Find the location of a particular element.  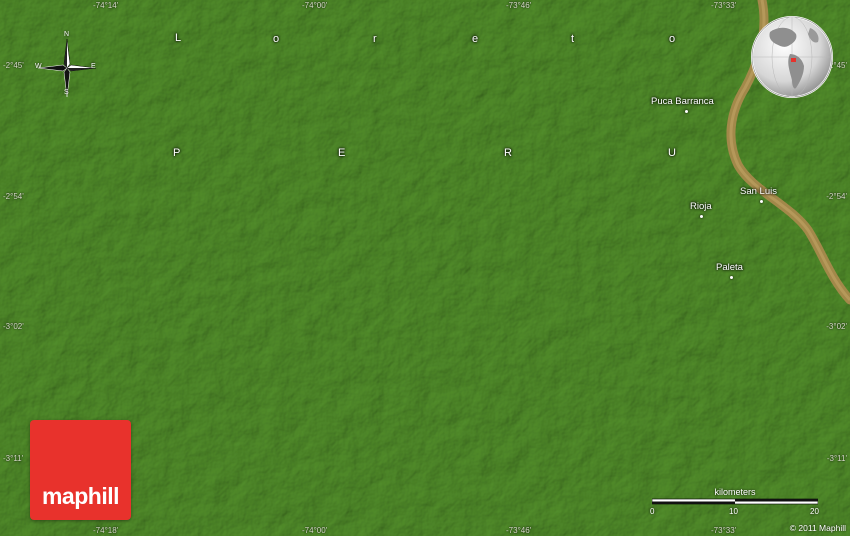

region-letter: L is located at coordinates (178, 38).